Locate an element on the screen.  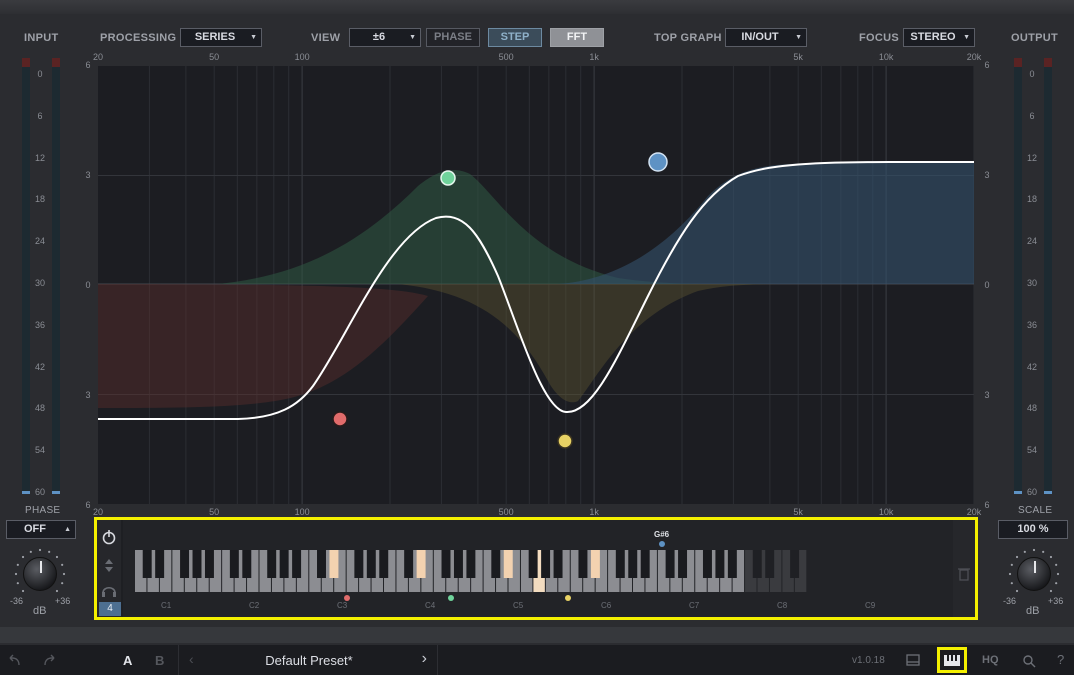
octave-stepper-icon is located at coordinates (109, 566).